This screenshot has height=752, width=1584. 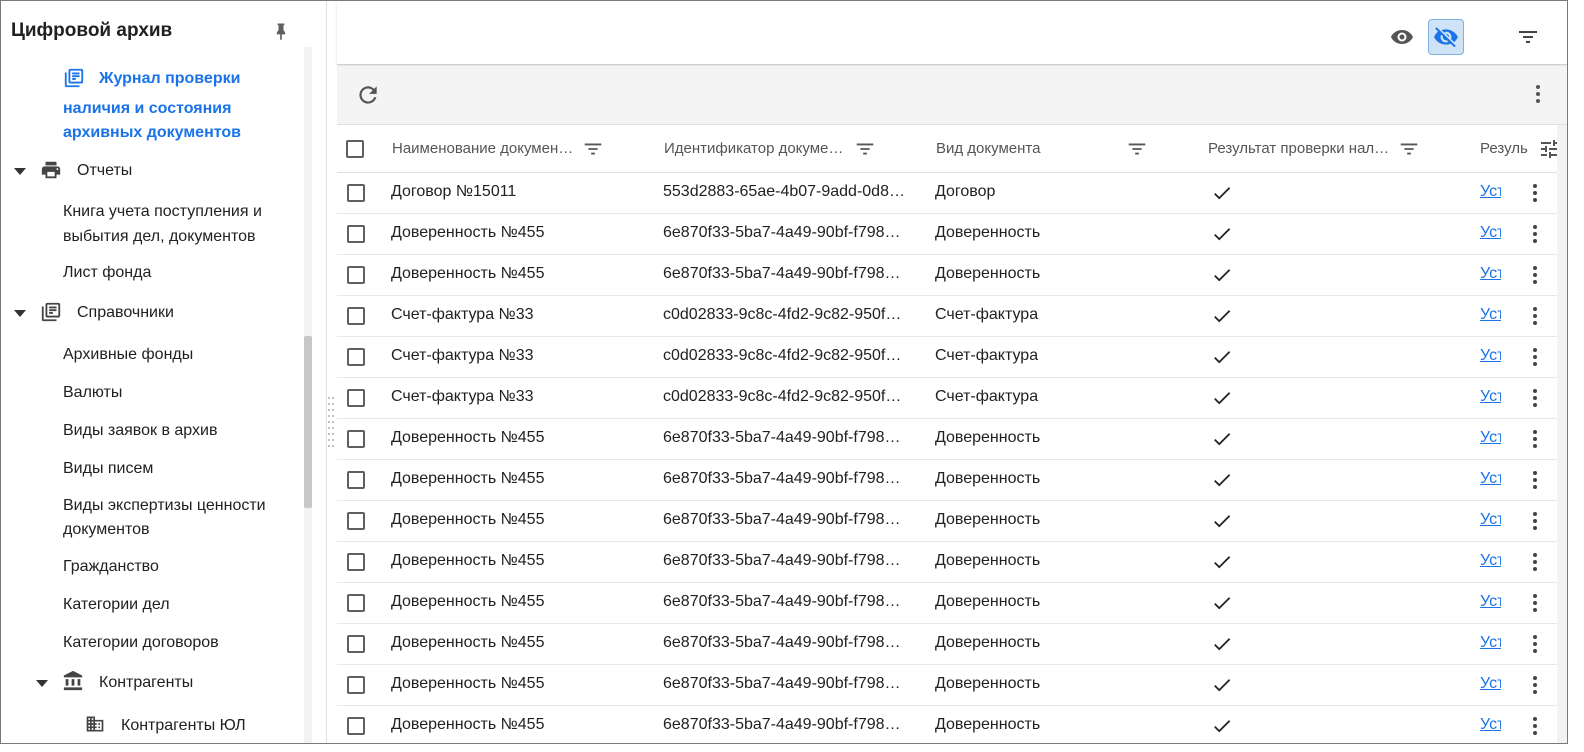 What do you see at coordinates (308, 422) in the screenshot?
I see `sidebar-scrollbar-thumb` at bounding box center [308, 422].